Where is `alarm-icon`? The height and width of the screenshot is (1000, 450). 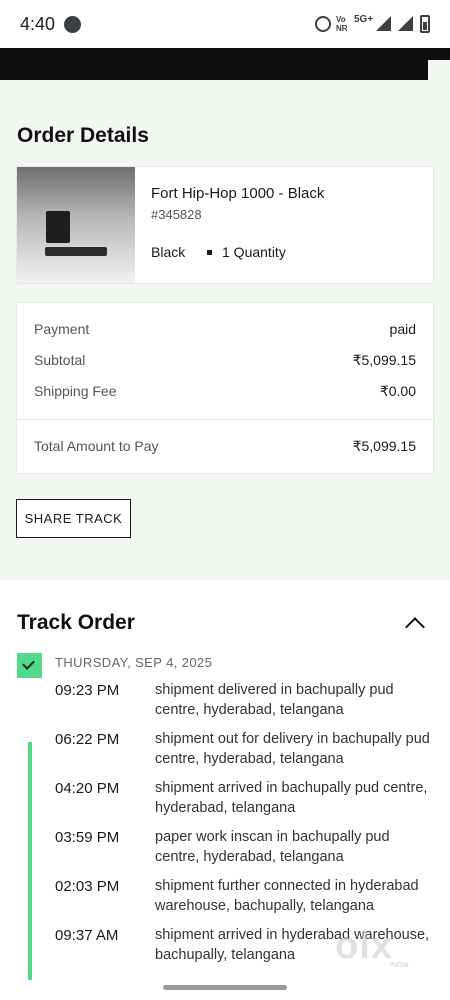 alarm-icon is located at coordinates (323, 24).